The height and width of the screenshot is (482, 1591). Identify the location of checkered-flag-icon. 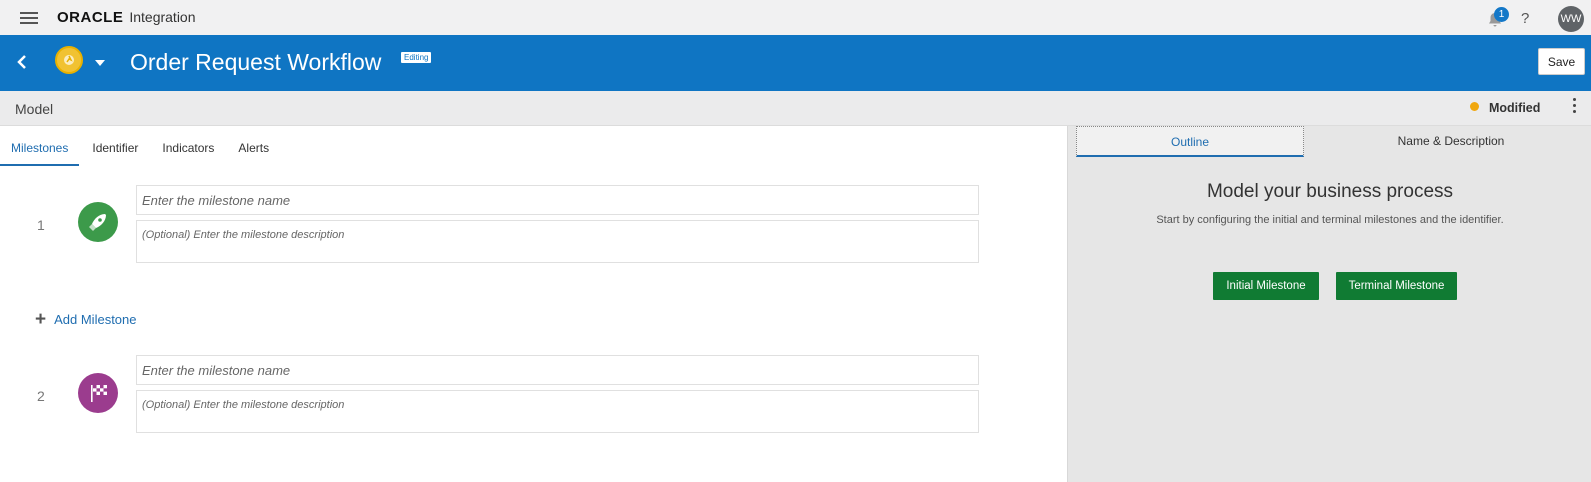
(98, 393).